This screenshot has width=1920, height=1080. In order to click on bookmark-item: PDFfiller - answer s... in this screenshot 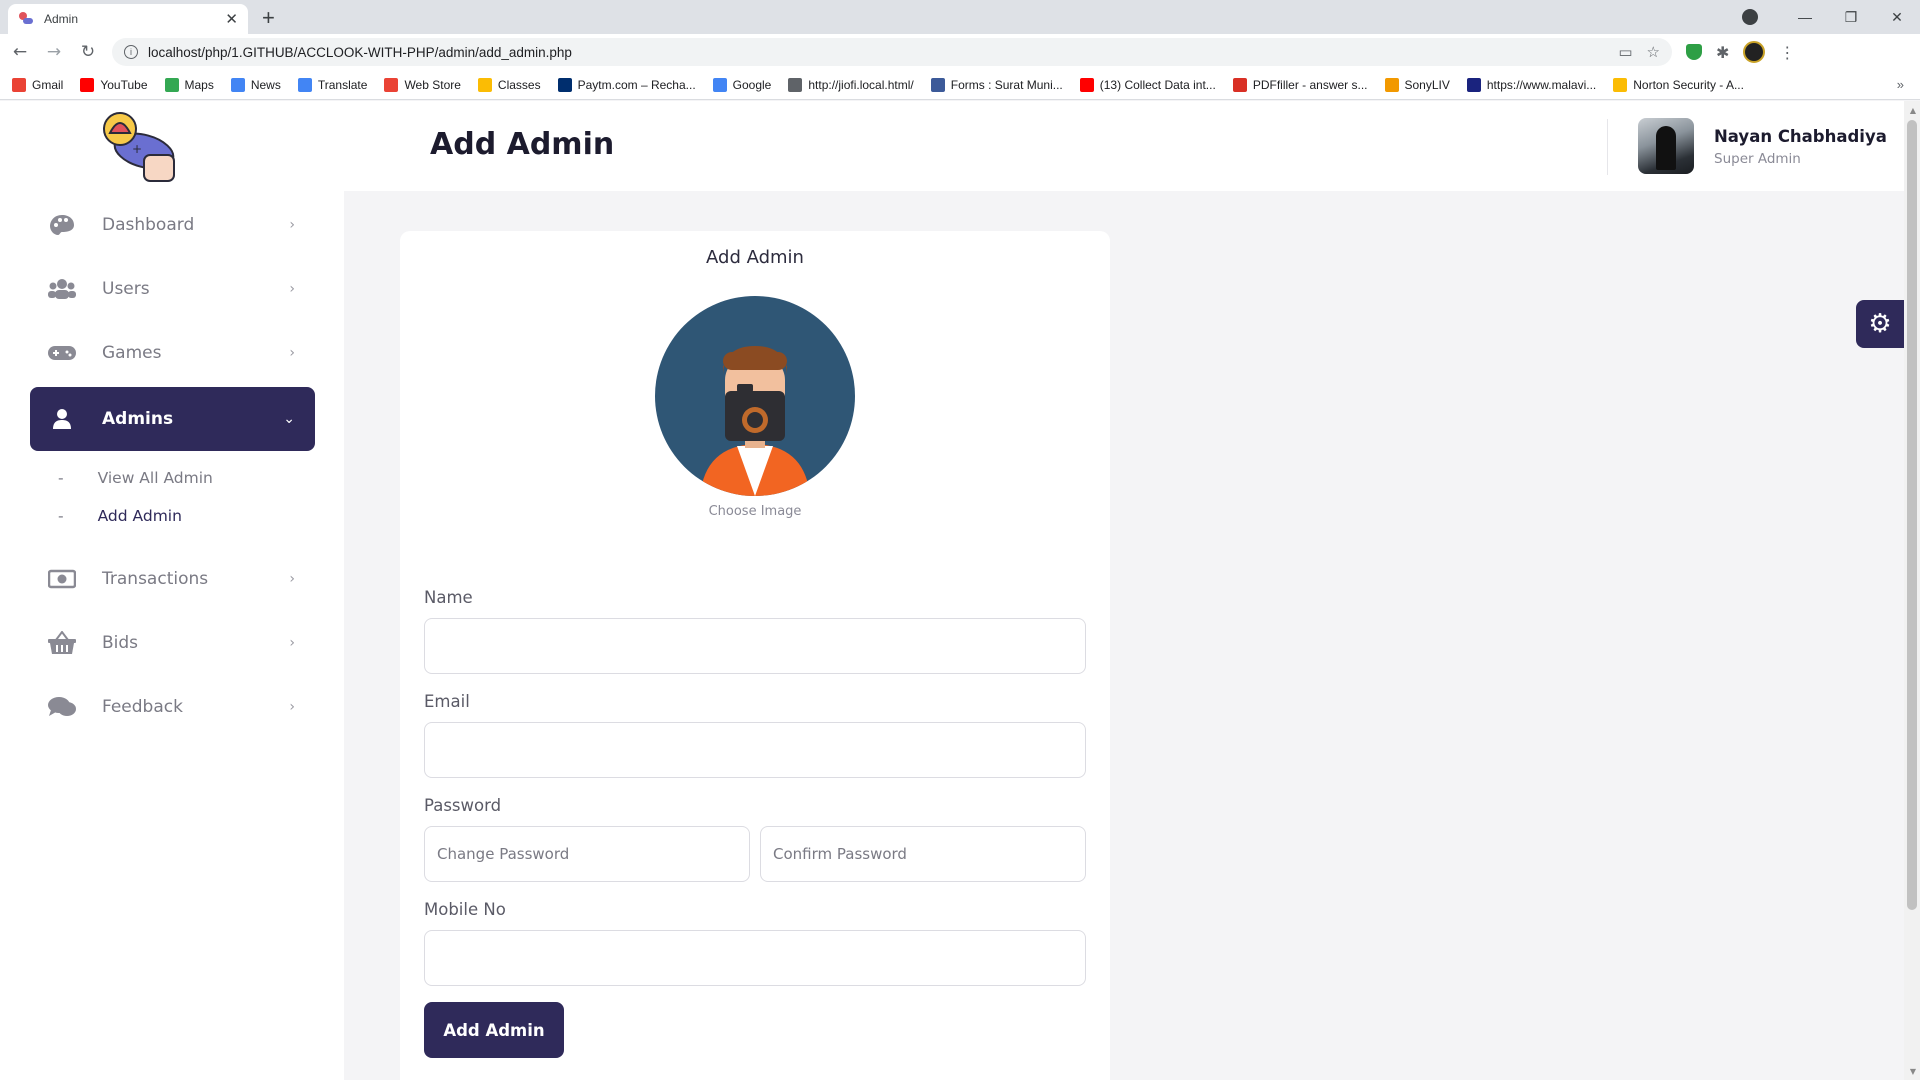, I will do `click(1300, 84)`.